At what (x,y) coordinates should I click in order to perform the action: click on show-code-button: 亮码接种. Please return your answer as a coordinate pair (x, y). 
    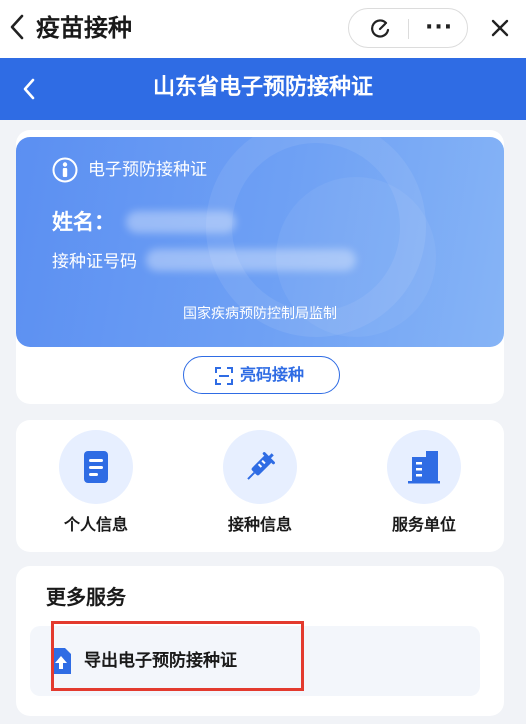
    Looking at the image, I should click on (261, 375).